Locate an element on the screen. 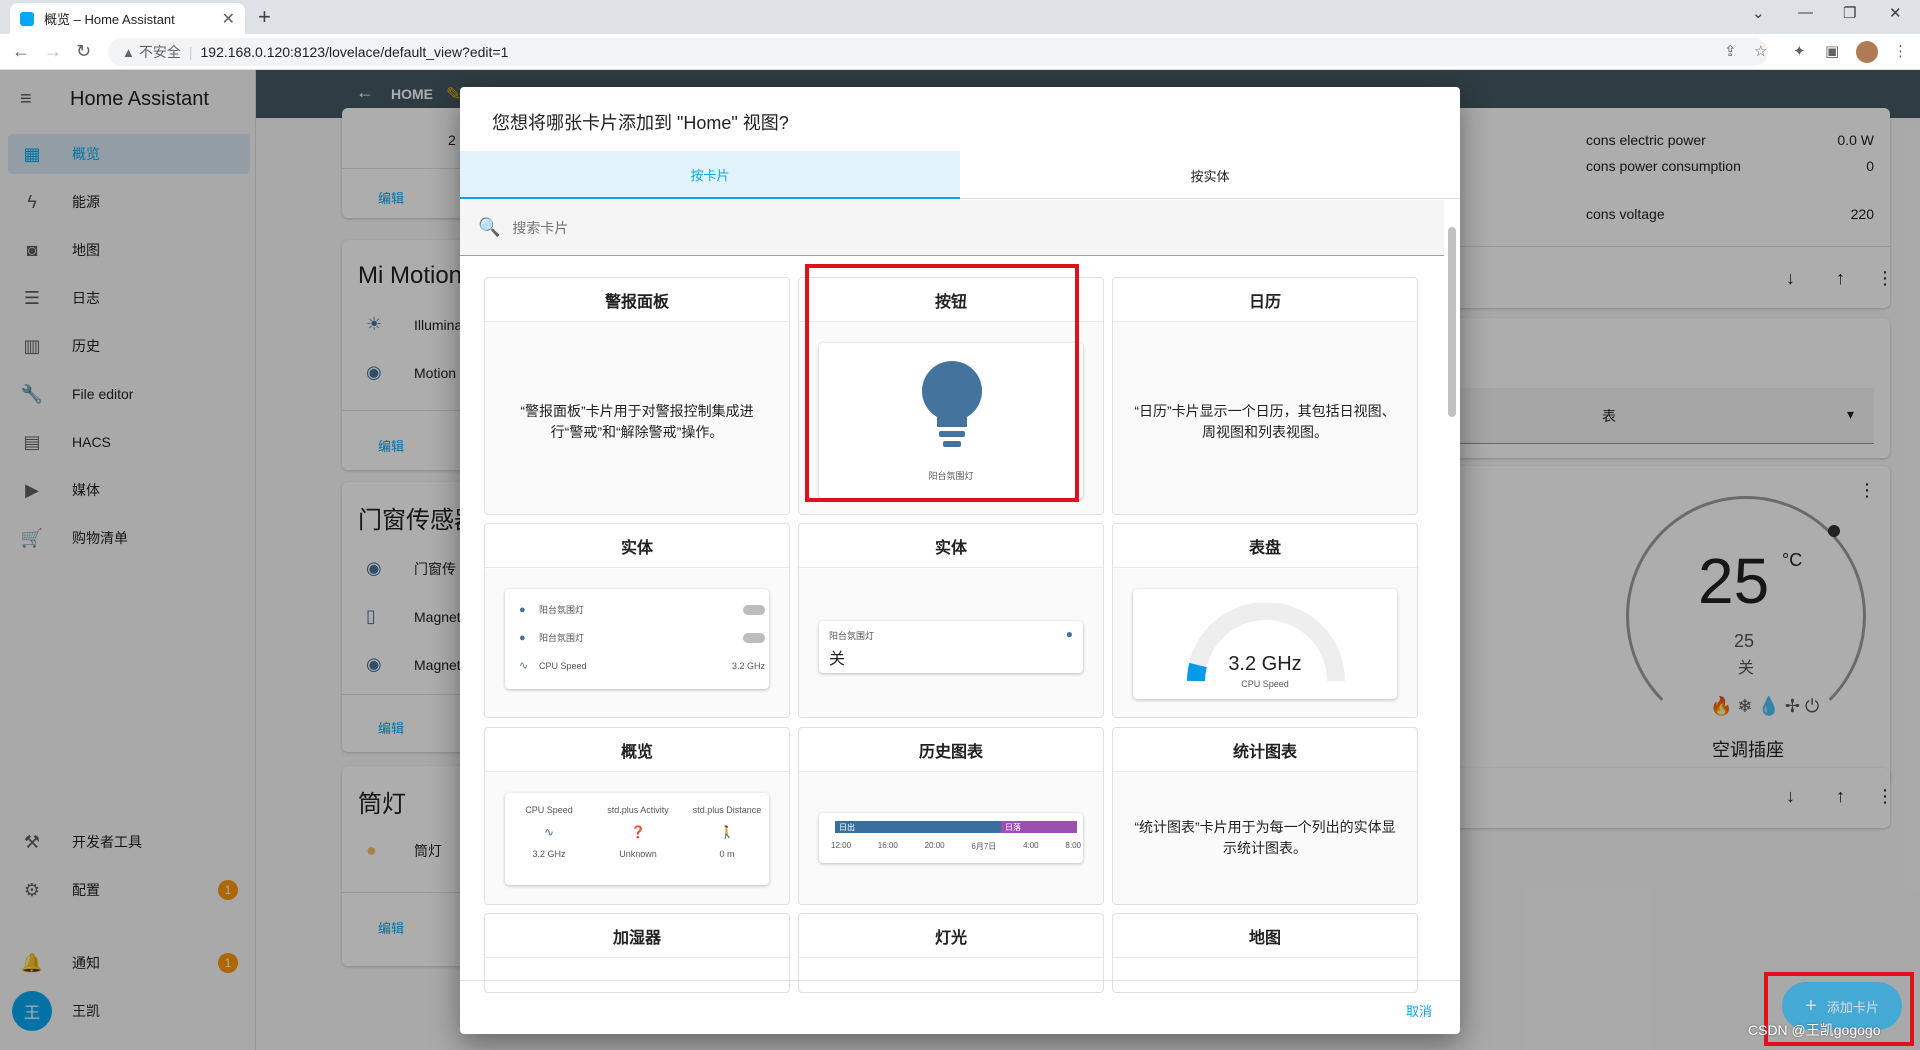  forward-icon: → is located at coordinates (53, 51).